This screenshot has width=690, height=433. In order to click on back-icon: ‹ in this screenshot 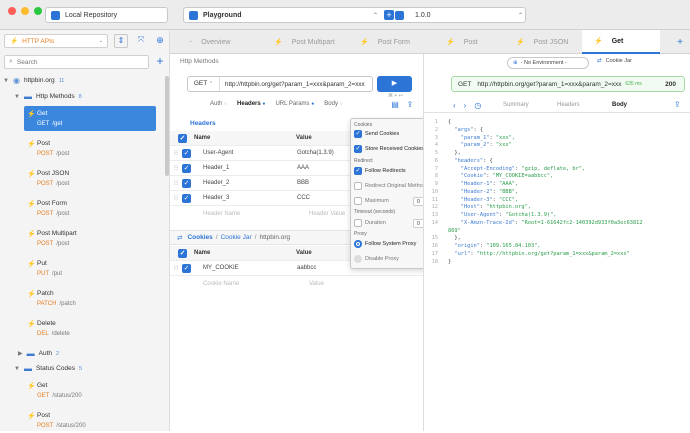, I will do `click(454, 105)`.